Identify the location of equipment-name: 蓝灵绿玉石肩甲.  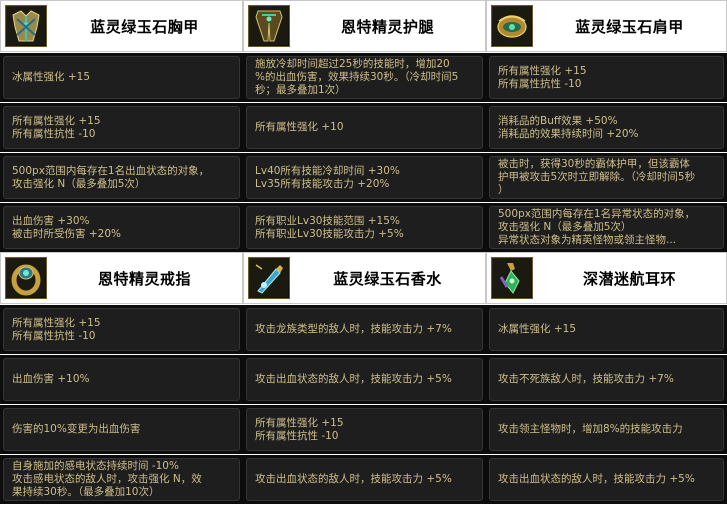
(629, 26).